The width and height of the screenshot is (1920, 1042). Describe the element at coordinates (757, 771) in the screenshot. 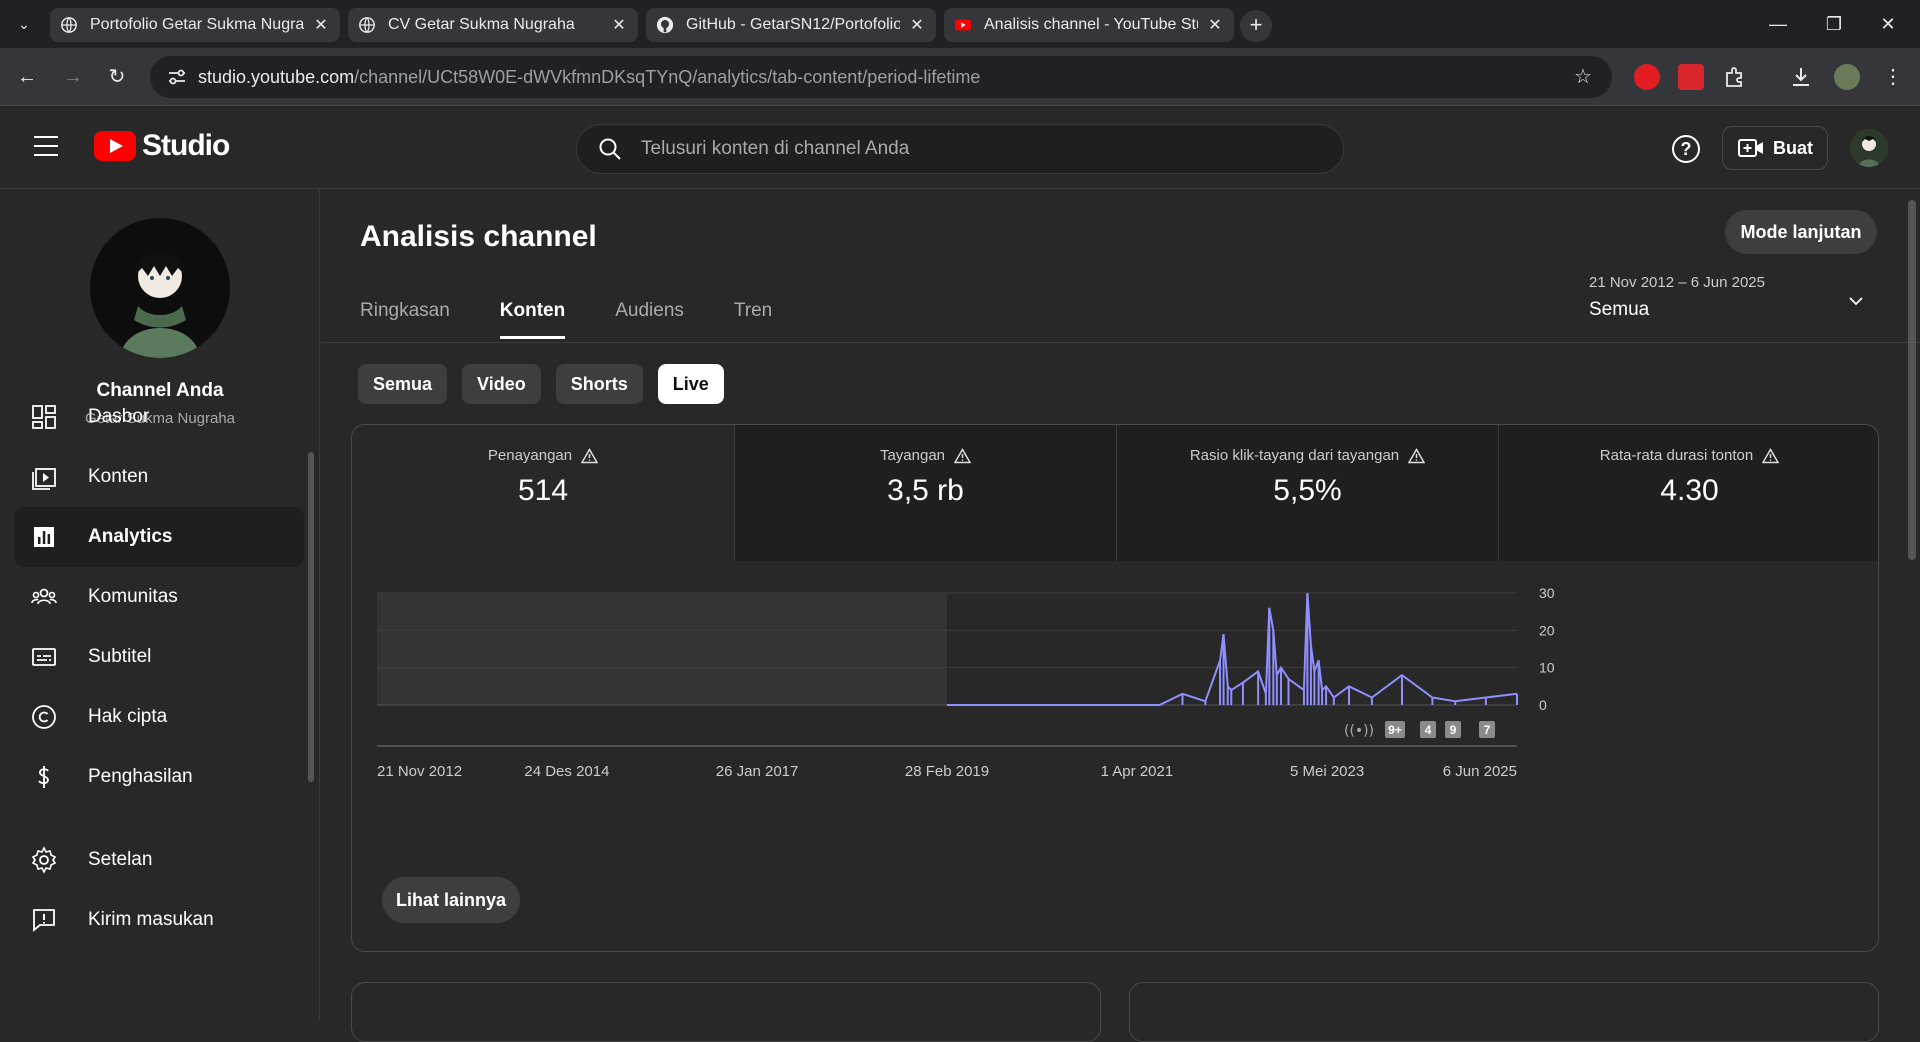

I see `x-tick-label: 26 Jan 2017` at that location.